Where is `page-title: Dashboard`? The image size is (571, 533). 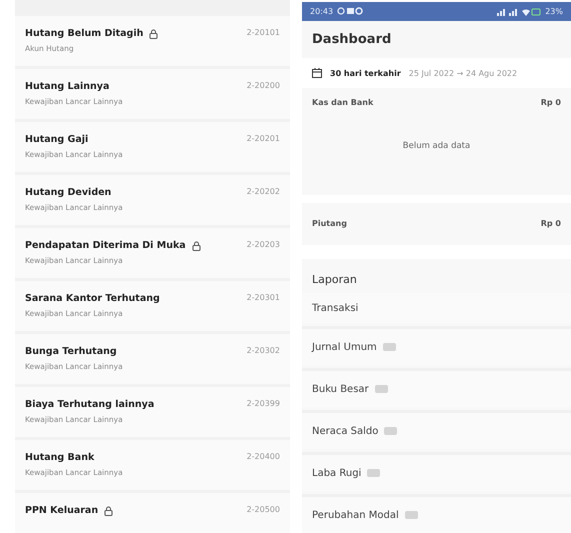
page-title: Dashboard is located at coordinates (352, 39).